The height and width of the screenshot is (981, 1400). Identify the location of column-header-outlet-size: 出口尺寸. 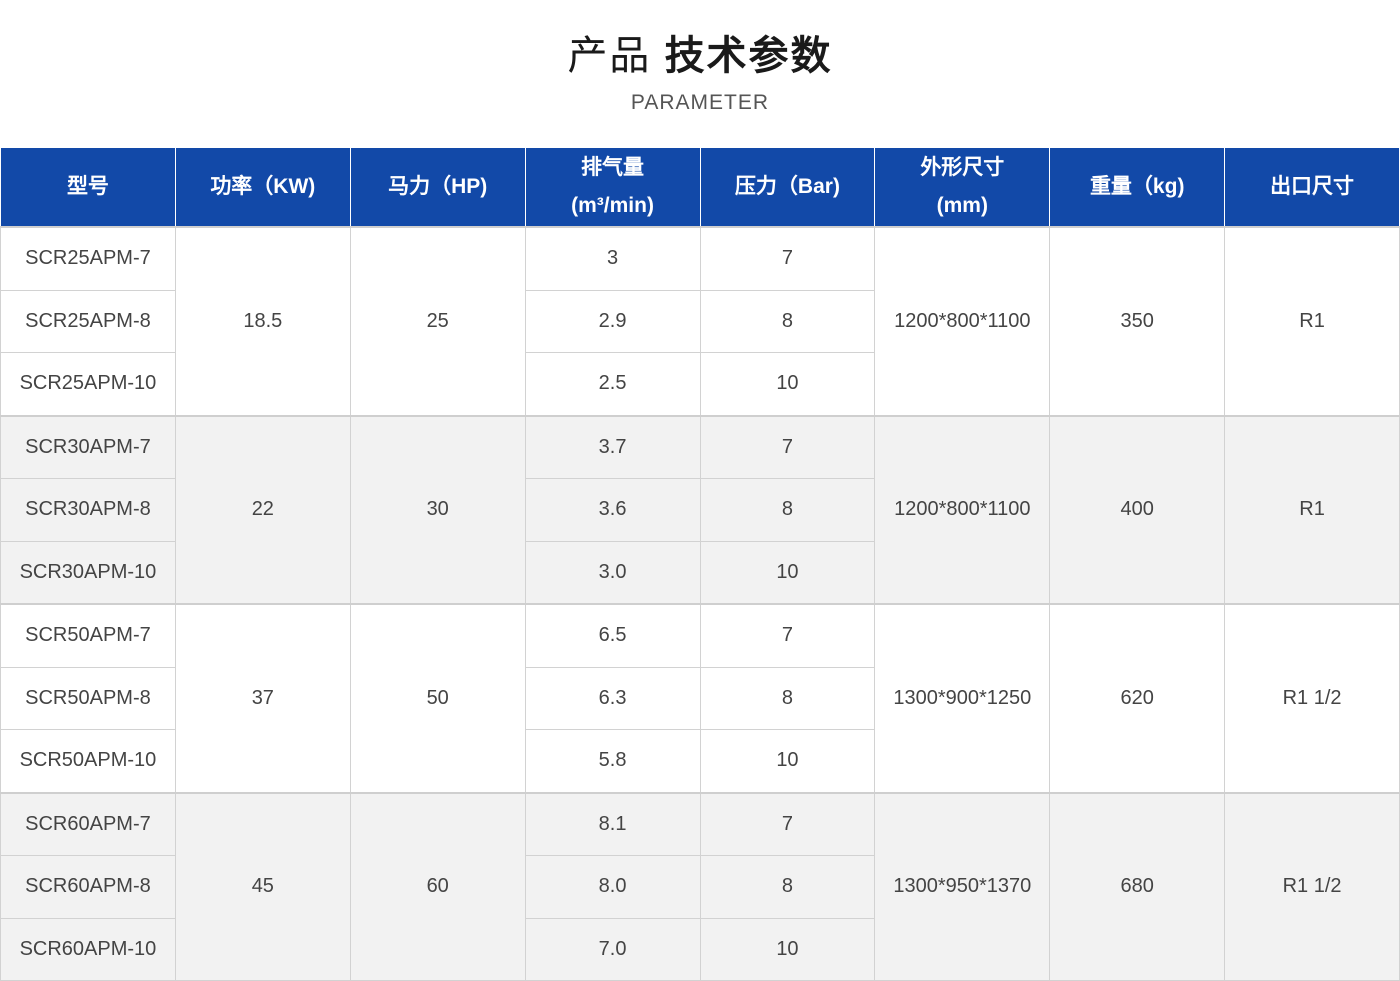
(1312, 187).